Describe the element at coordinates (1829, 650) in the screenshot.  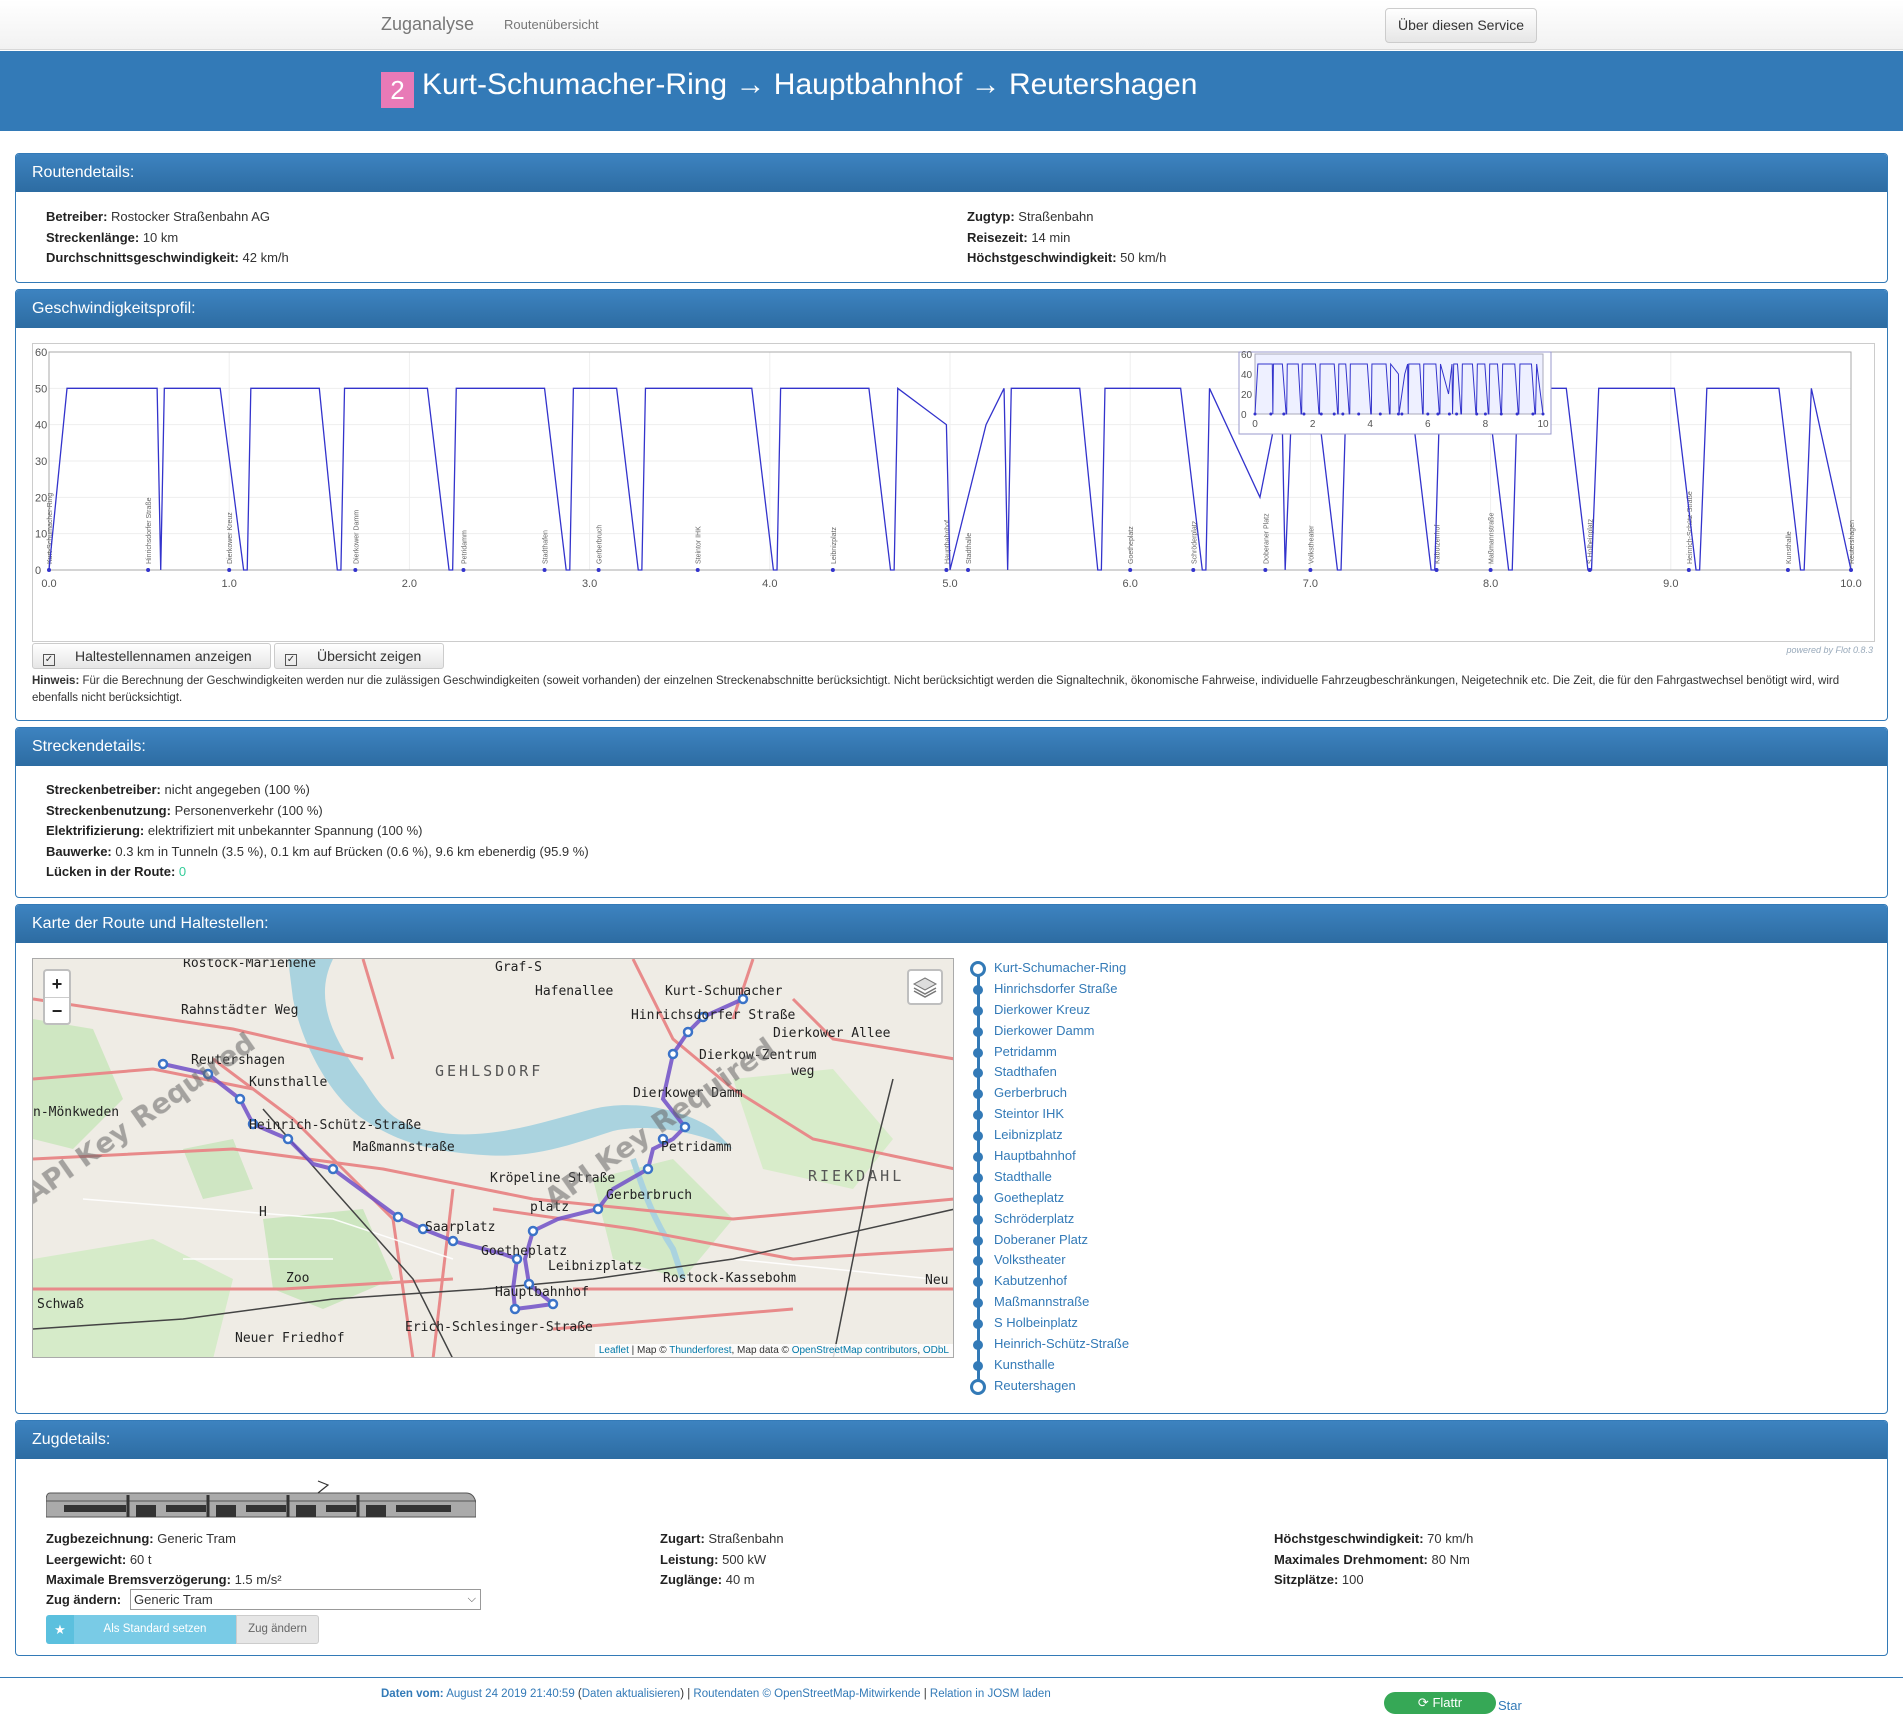
I see `powered-by-label: powered by Flot 0.8.3` at that location.